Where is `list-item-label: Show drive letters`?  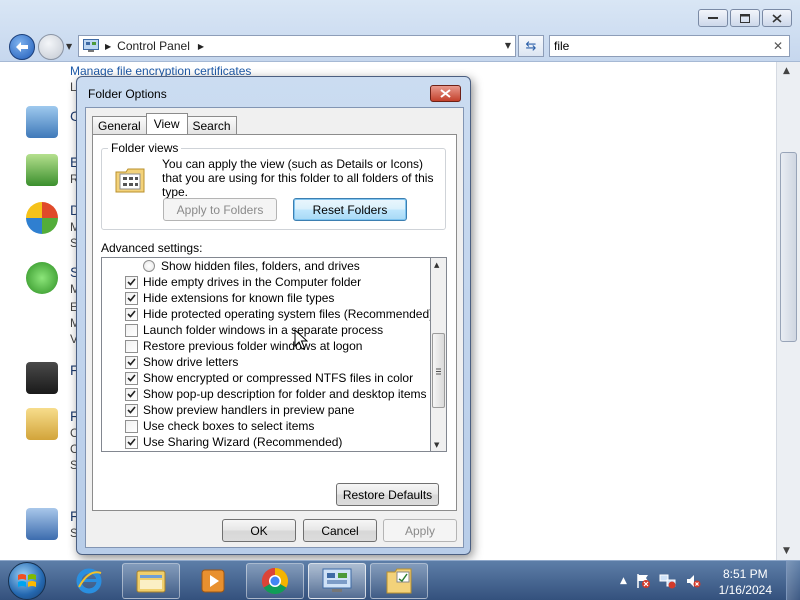
list-item-label: Show drive letters is located at coordinates (191, 362).